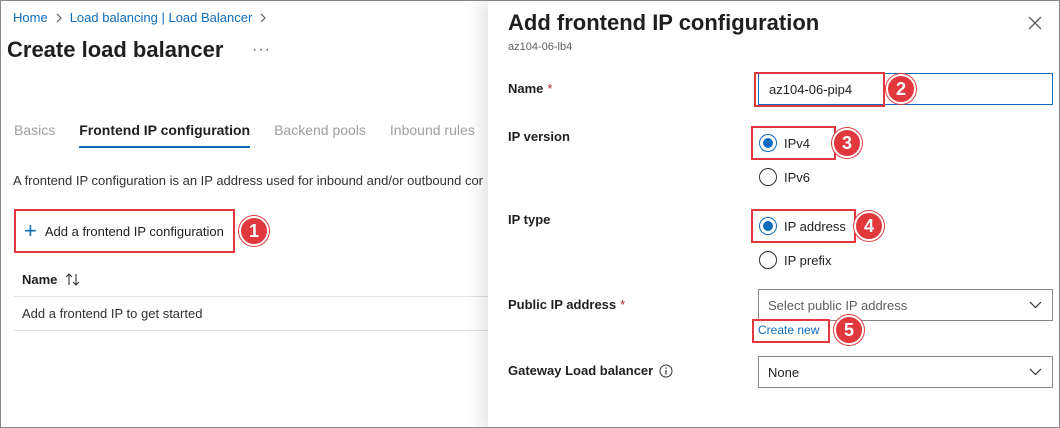  I want to click on frontend-table-header: Name, so click(252, 280).